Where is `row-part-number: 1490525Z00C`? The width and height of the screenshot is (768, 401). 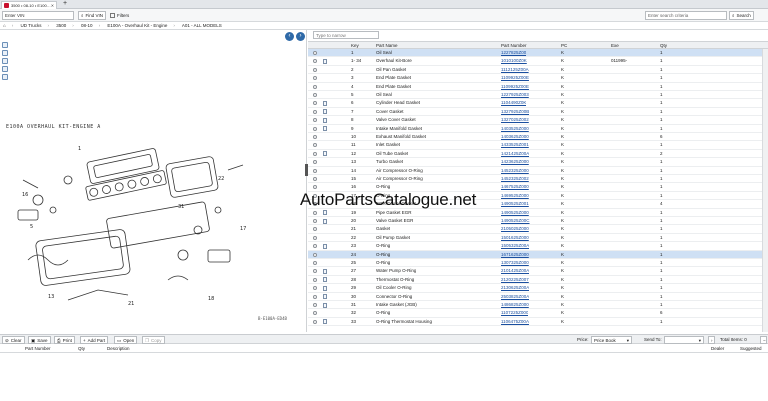 row-part-number: 1490525Z00C is located at coordinates (515, 221).